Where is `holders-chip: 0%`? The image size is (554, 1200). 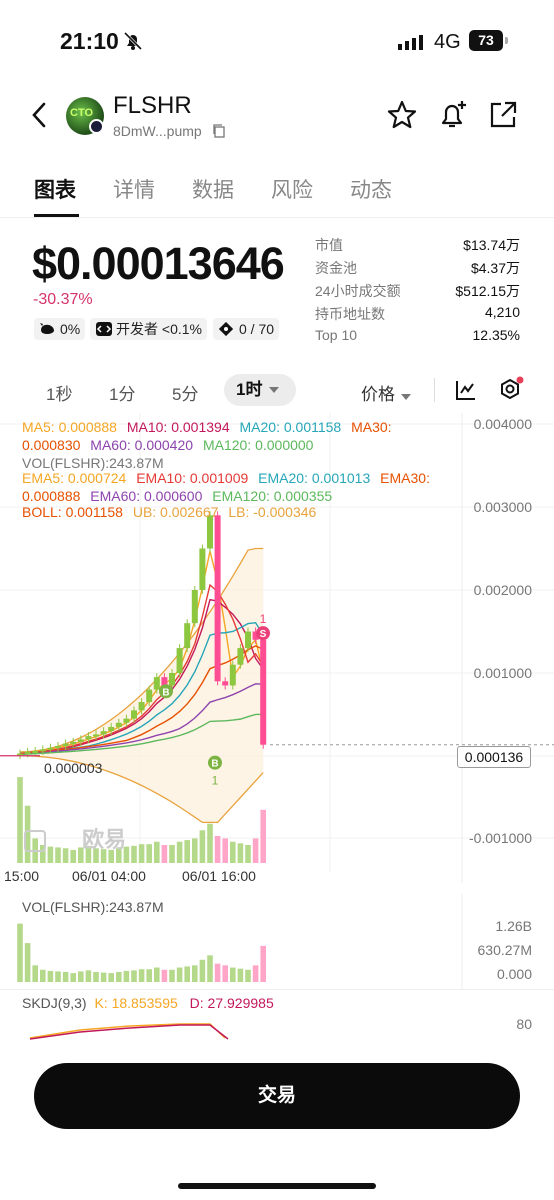
holders-chip: 0% is located at coordinates (60, 329).